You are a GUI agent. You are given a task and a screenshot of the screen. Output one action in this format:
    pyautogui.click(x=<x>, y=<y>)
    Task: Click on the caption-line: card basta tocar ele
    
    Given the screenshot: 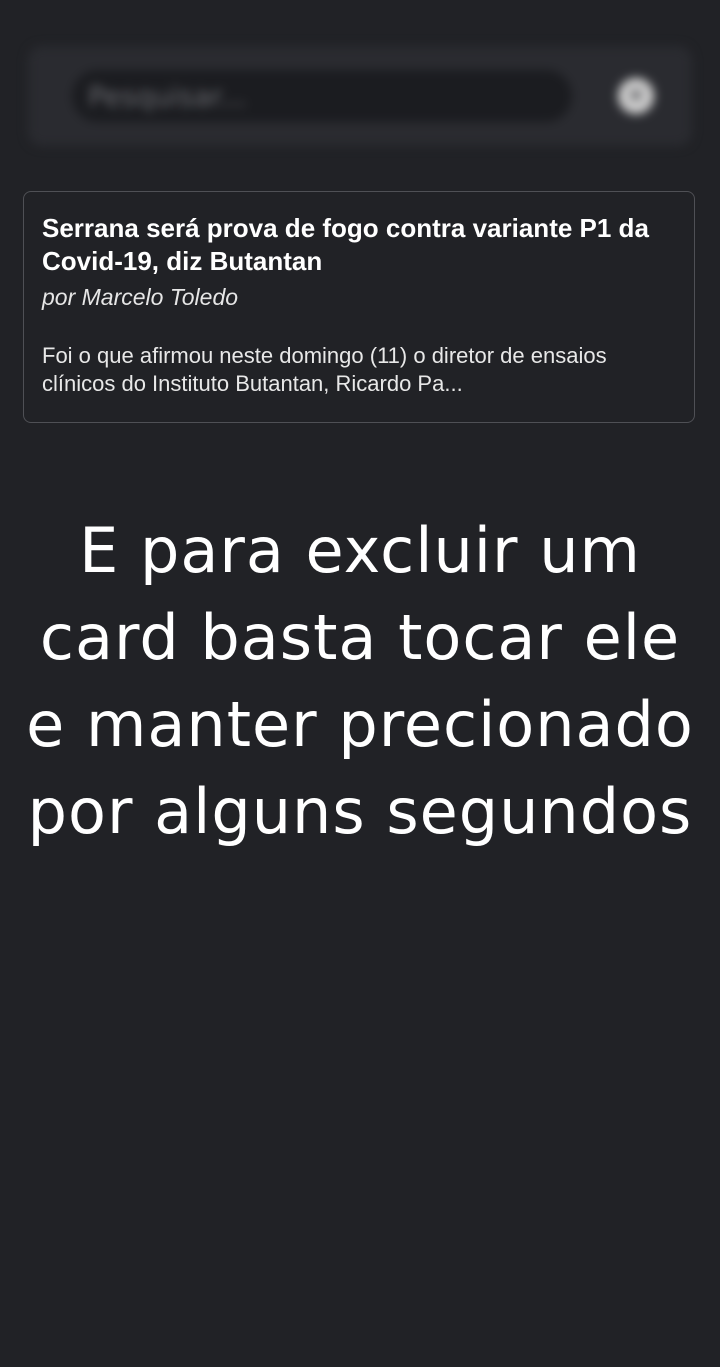 What is the action you would take?
    pyautogui.click(x=360, y=637)
    